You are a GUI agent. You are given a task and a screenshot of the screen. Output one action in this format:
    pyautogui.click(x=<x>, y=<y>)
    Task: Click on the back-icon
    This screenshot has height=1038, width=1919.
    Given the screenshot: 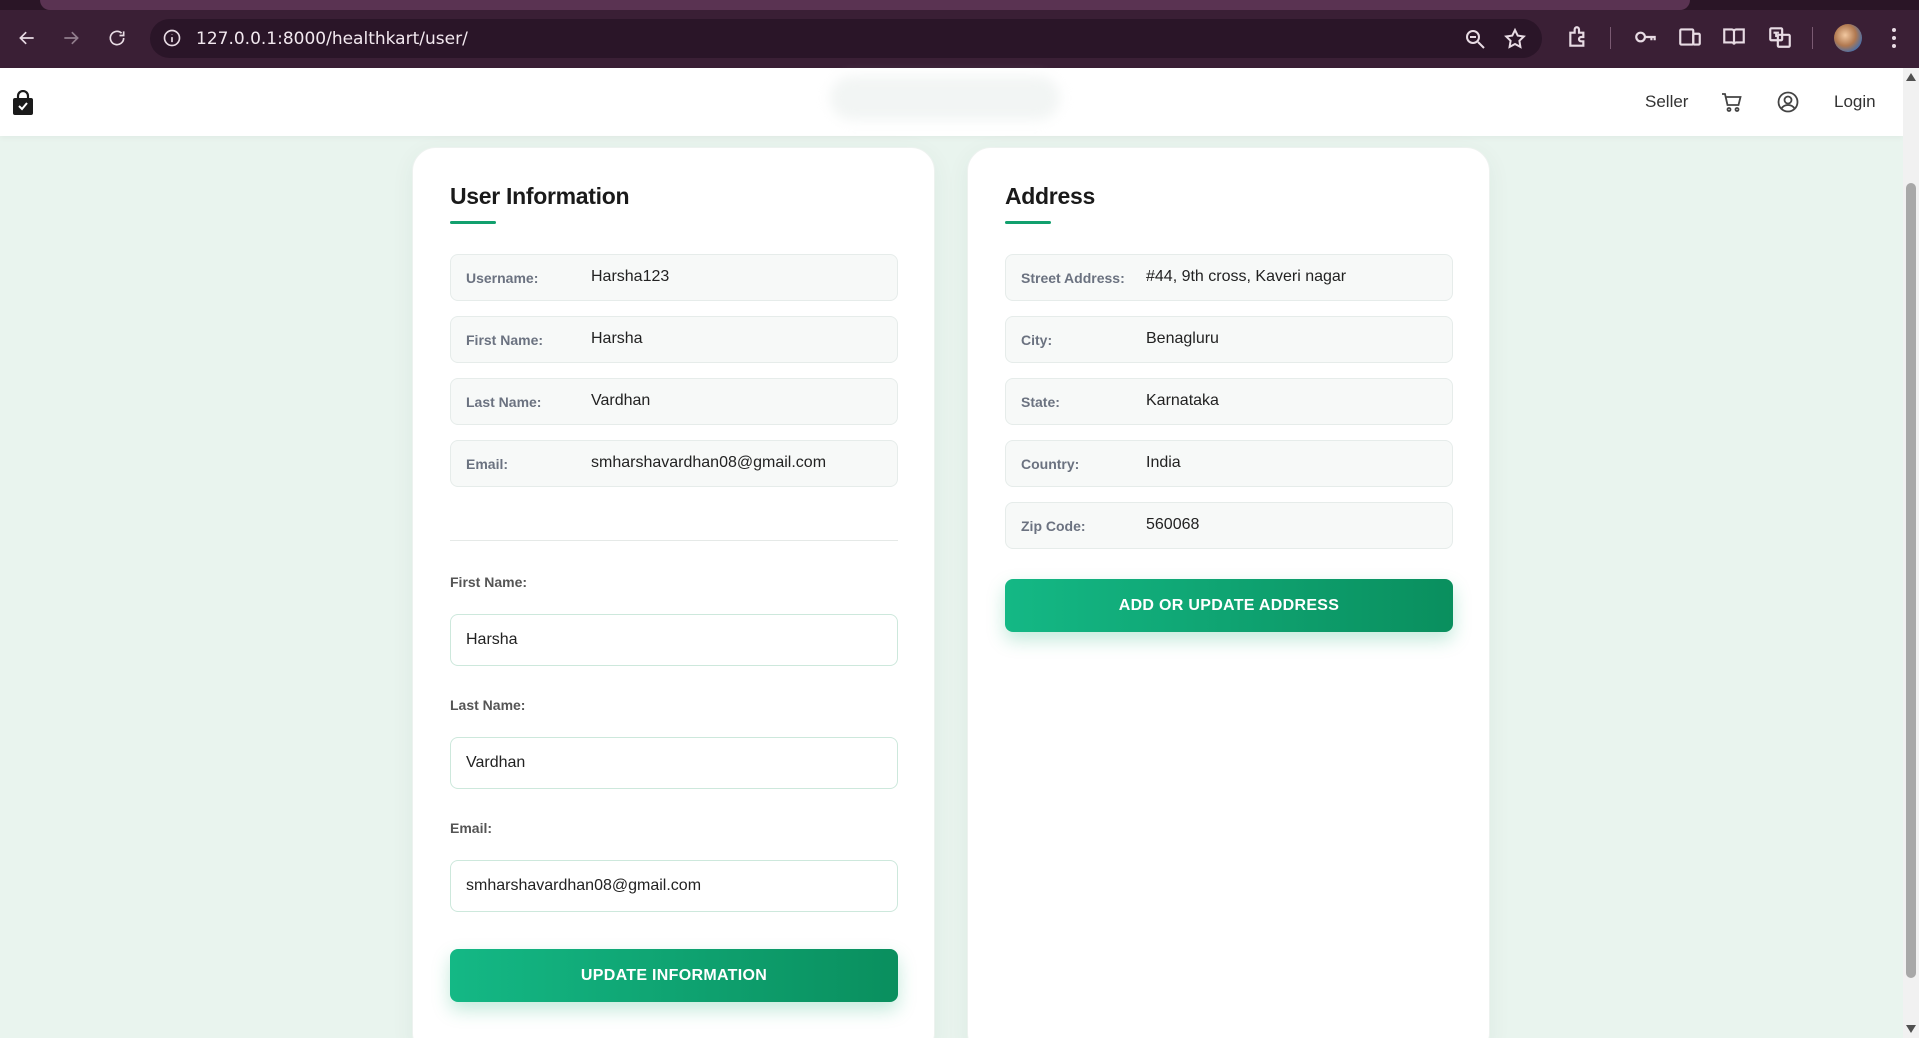 What is the action you would take?
    pyautogui.click(x=27, y=38)
    